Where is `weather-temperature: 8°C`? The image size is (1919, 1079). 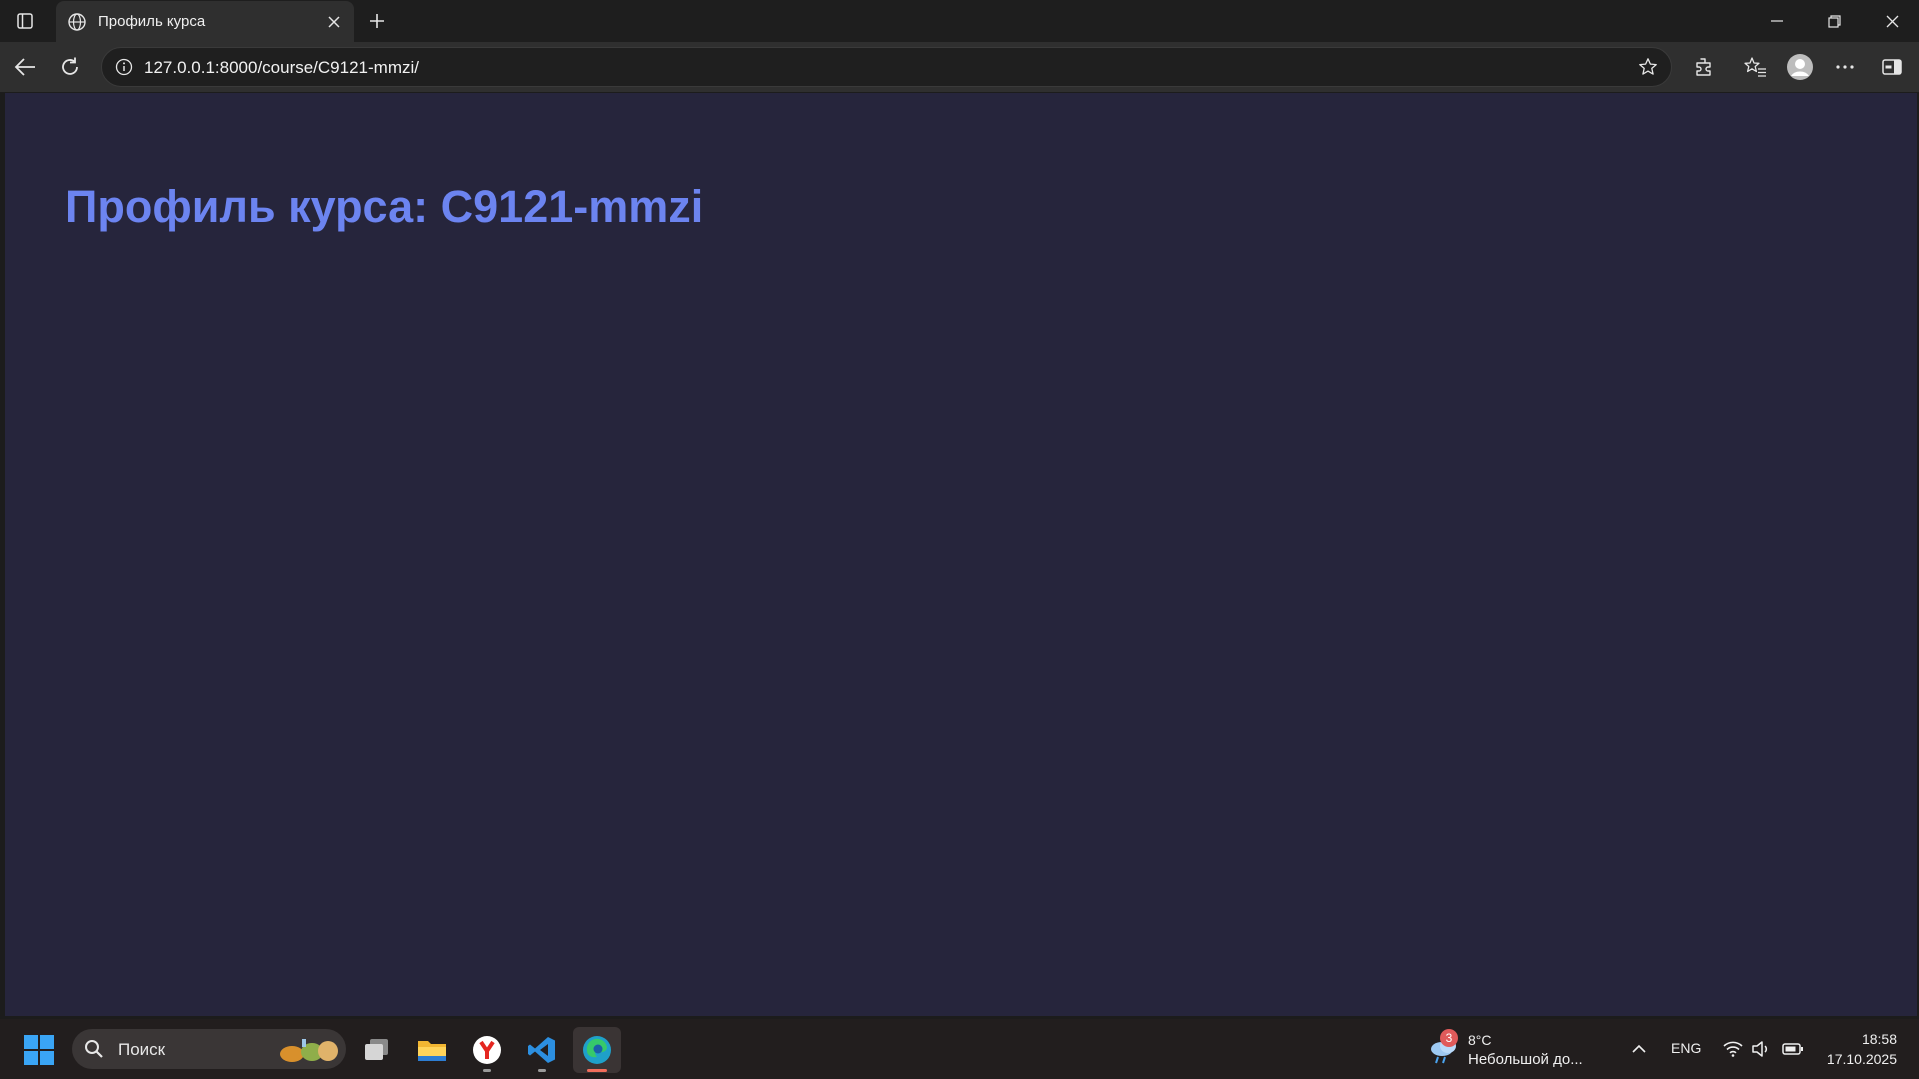 weather-temperature: 8°C is located at coordinates (1480, 1040).